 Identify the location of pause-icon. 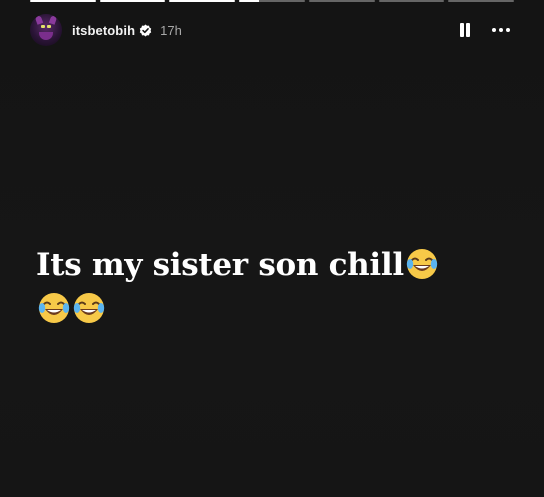
(465, 30).